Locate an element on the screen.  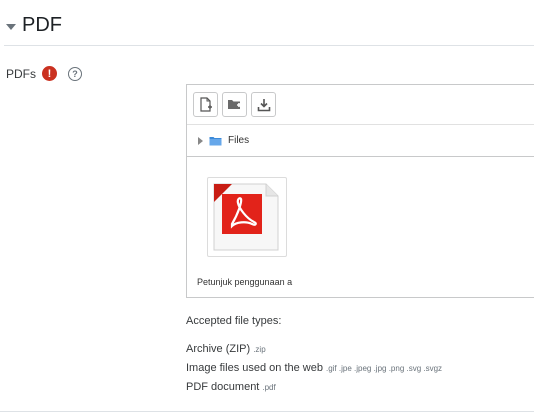
create-folder-button is located at coordinates (234, 104).